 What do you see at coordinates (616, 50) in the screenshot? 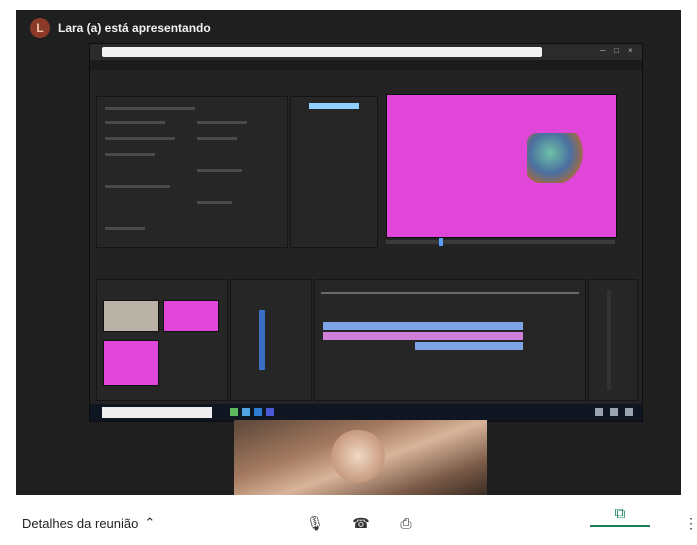
I see `maximize-icon: □` at bounding box center [616, 50].